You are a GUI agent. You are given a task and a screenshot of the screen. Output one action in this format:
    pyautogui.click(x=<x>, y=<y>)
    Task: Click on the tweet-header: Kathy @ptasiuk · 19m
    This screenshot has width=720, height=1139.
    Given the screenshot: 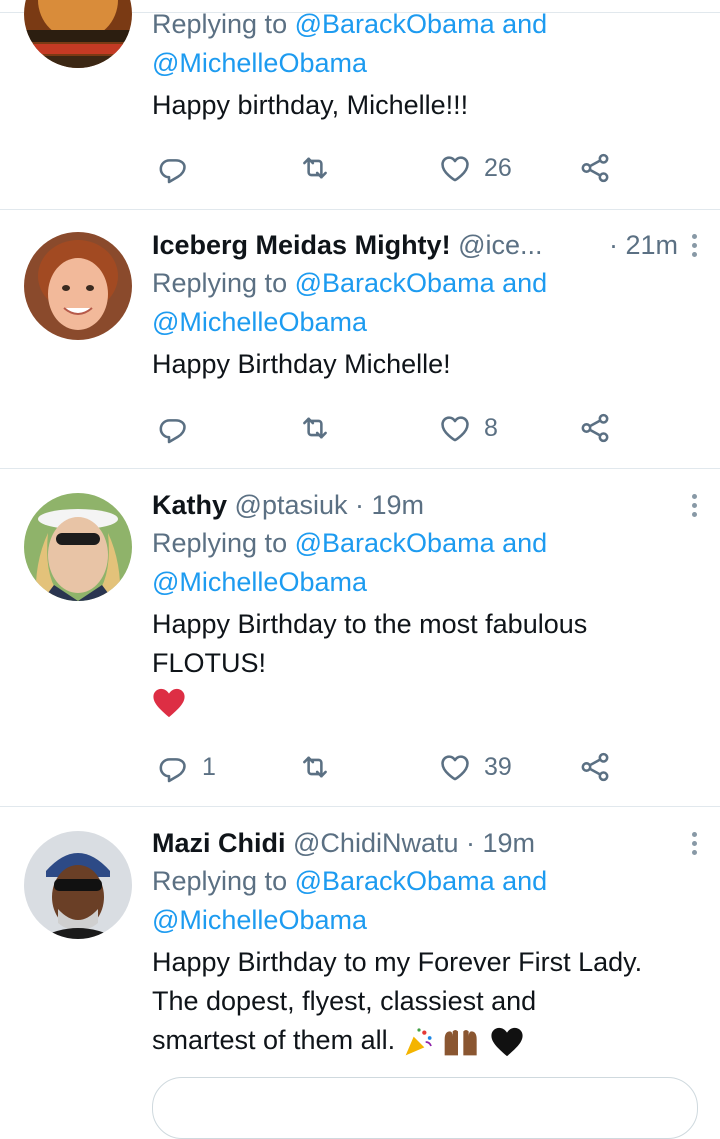 What is the action you would take?
    pyautogui.click(x=424, y=505)
    